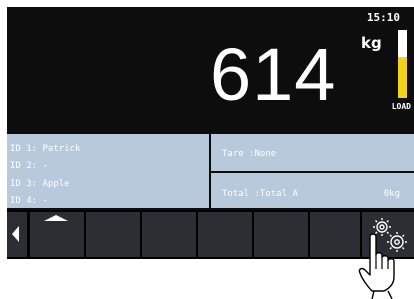 Image resolution: width=414 pixels, height=299 pixels. Describe the element at coordinates (273, 74) in the screenshot. I see `weight-readout: 614` at that location.